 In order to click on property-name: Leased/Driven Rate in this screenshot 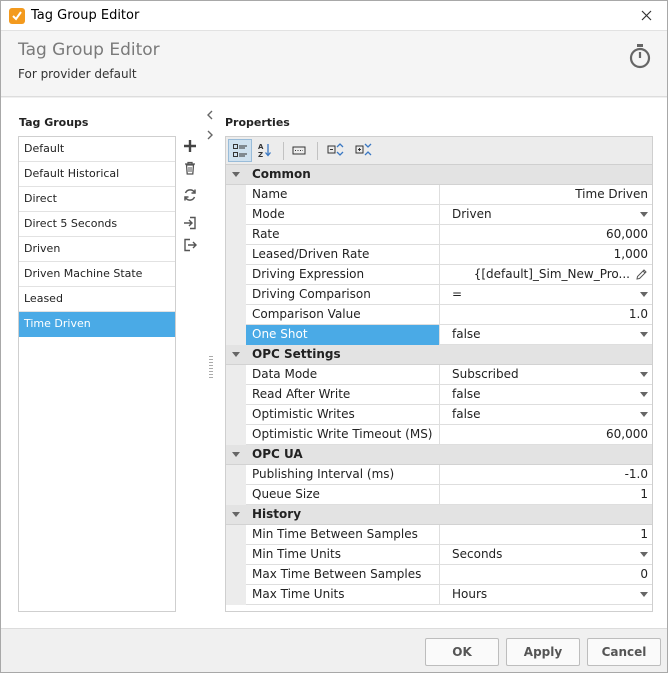, I will do `click(343, 255)`.